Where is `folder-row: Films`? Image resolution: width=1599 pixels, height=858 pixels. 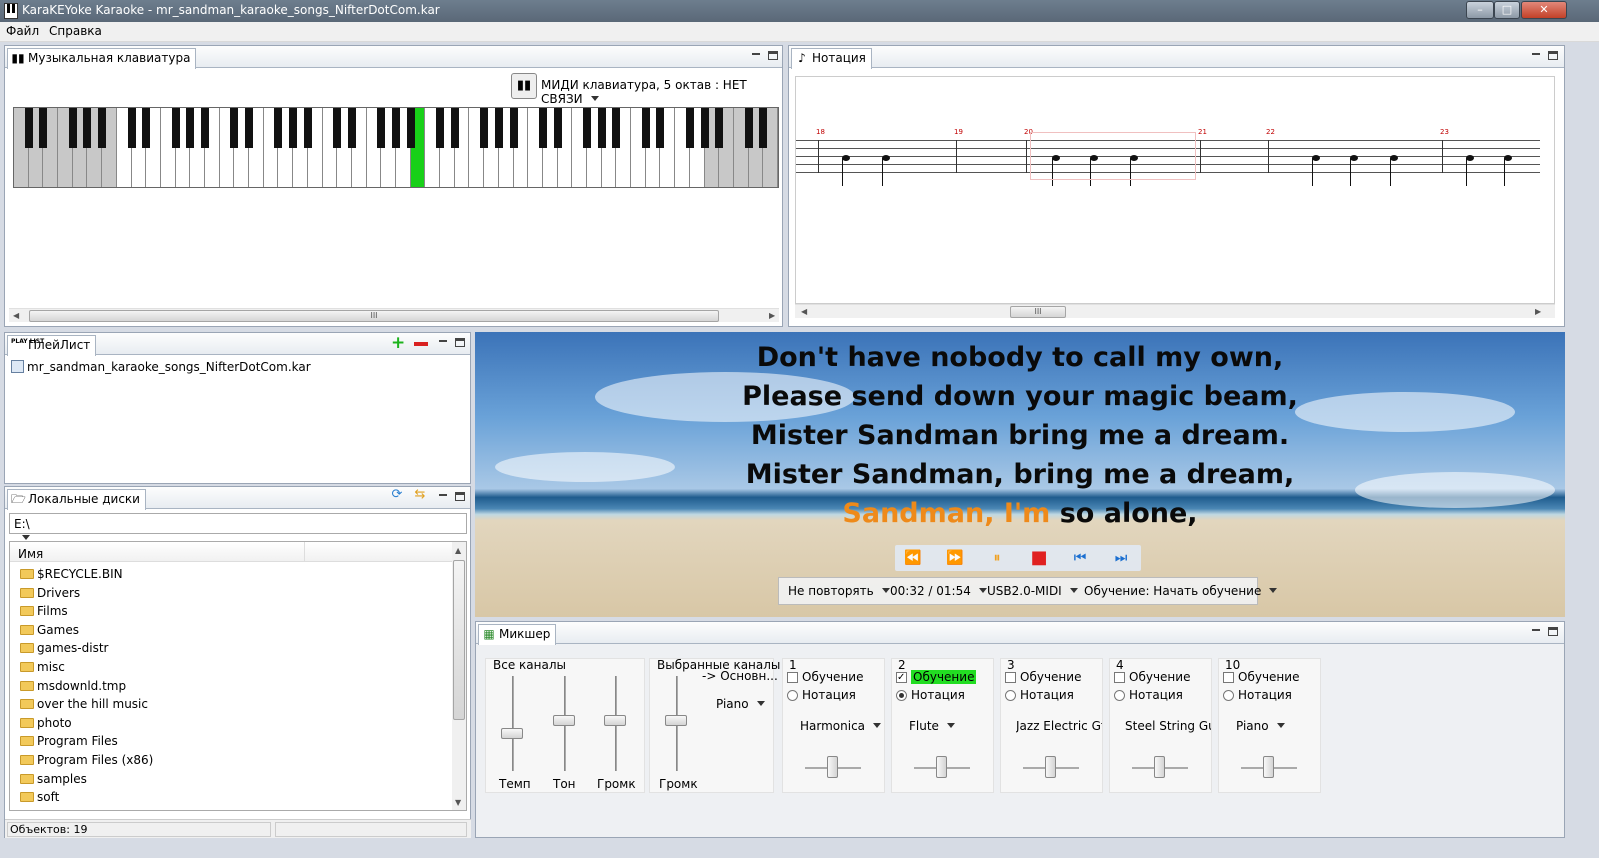
folder-row: Films is located at coordinates (44, 611).